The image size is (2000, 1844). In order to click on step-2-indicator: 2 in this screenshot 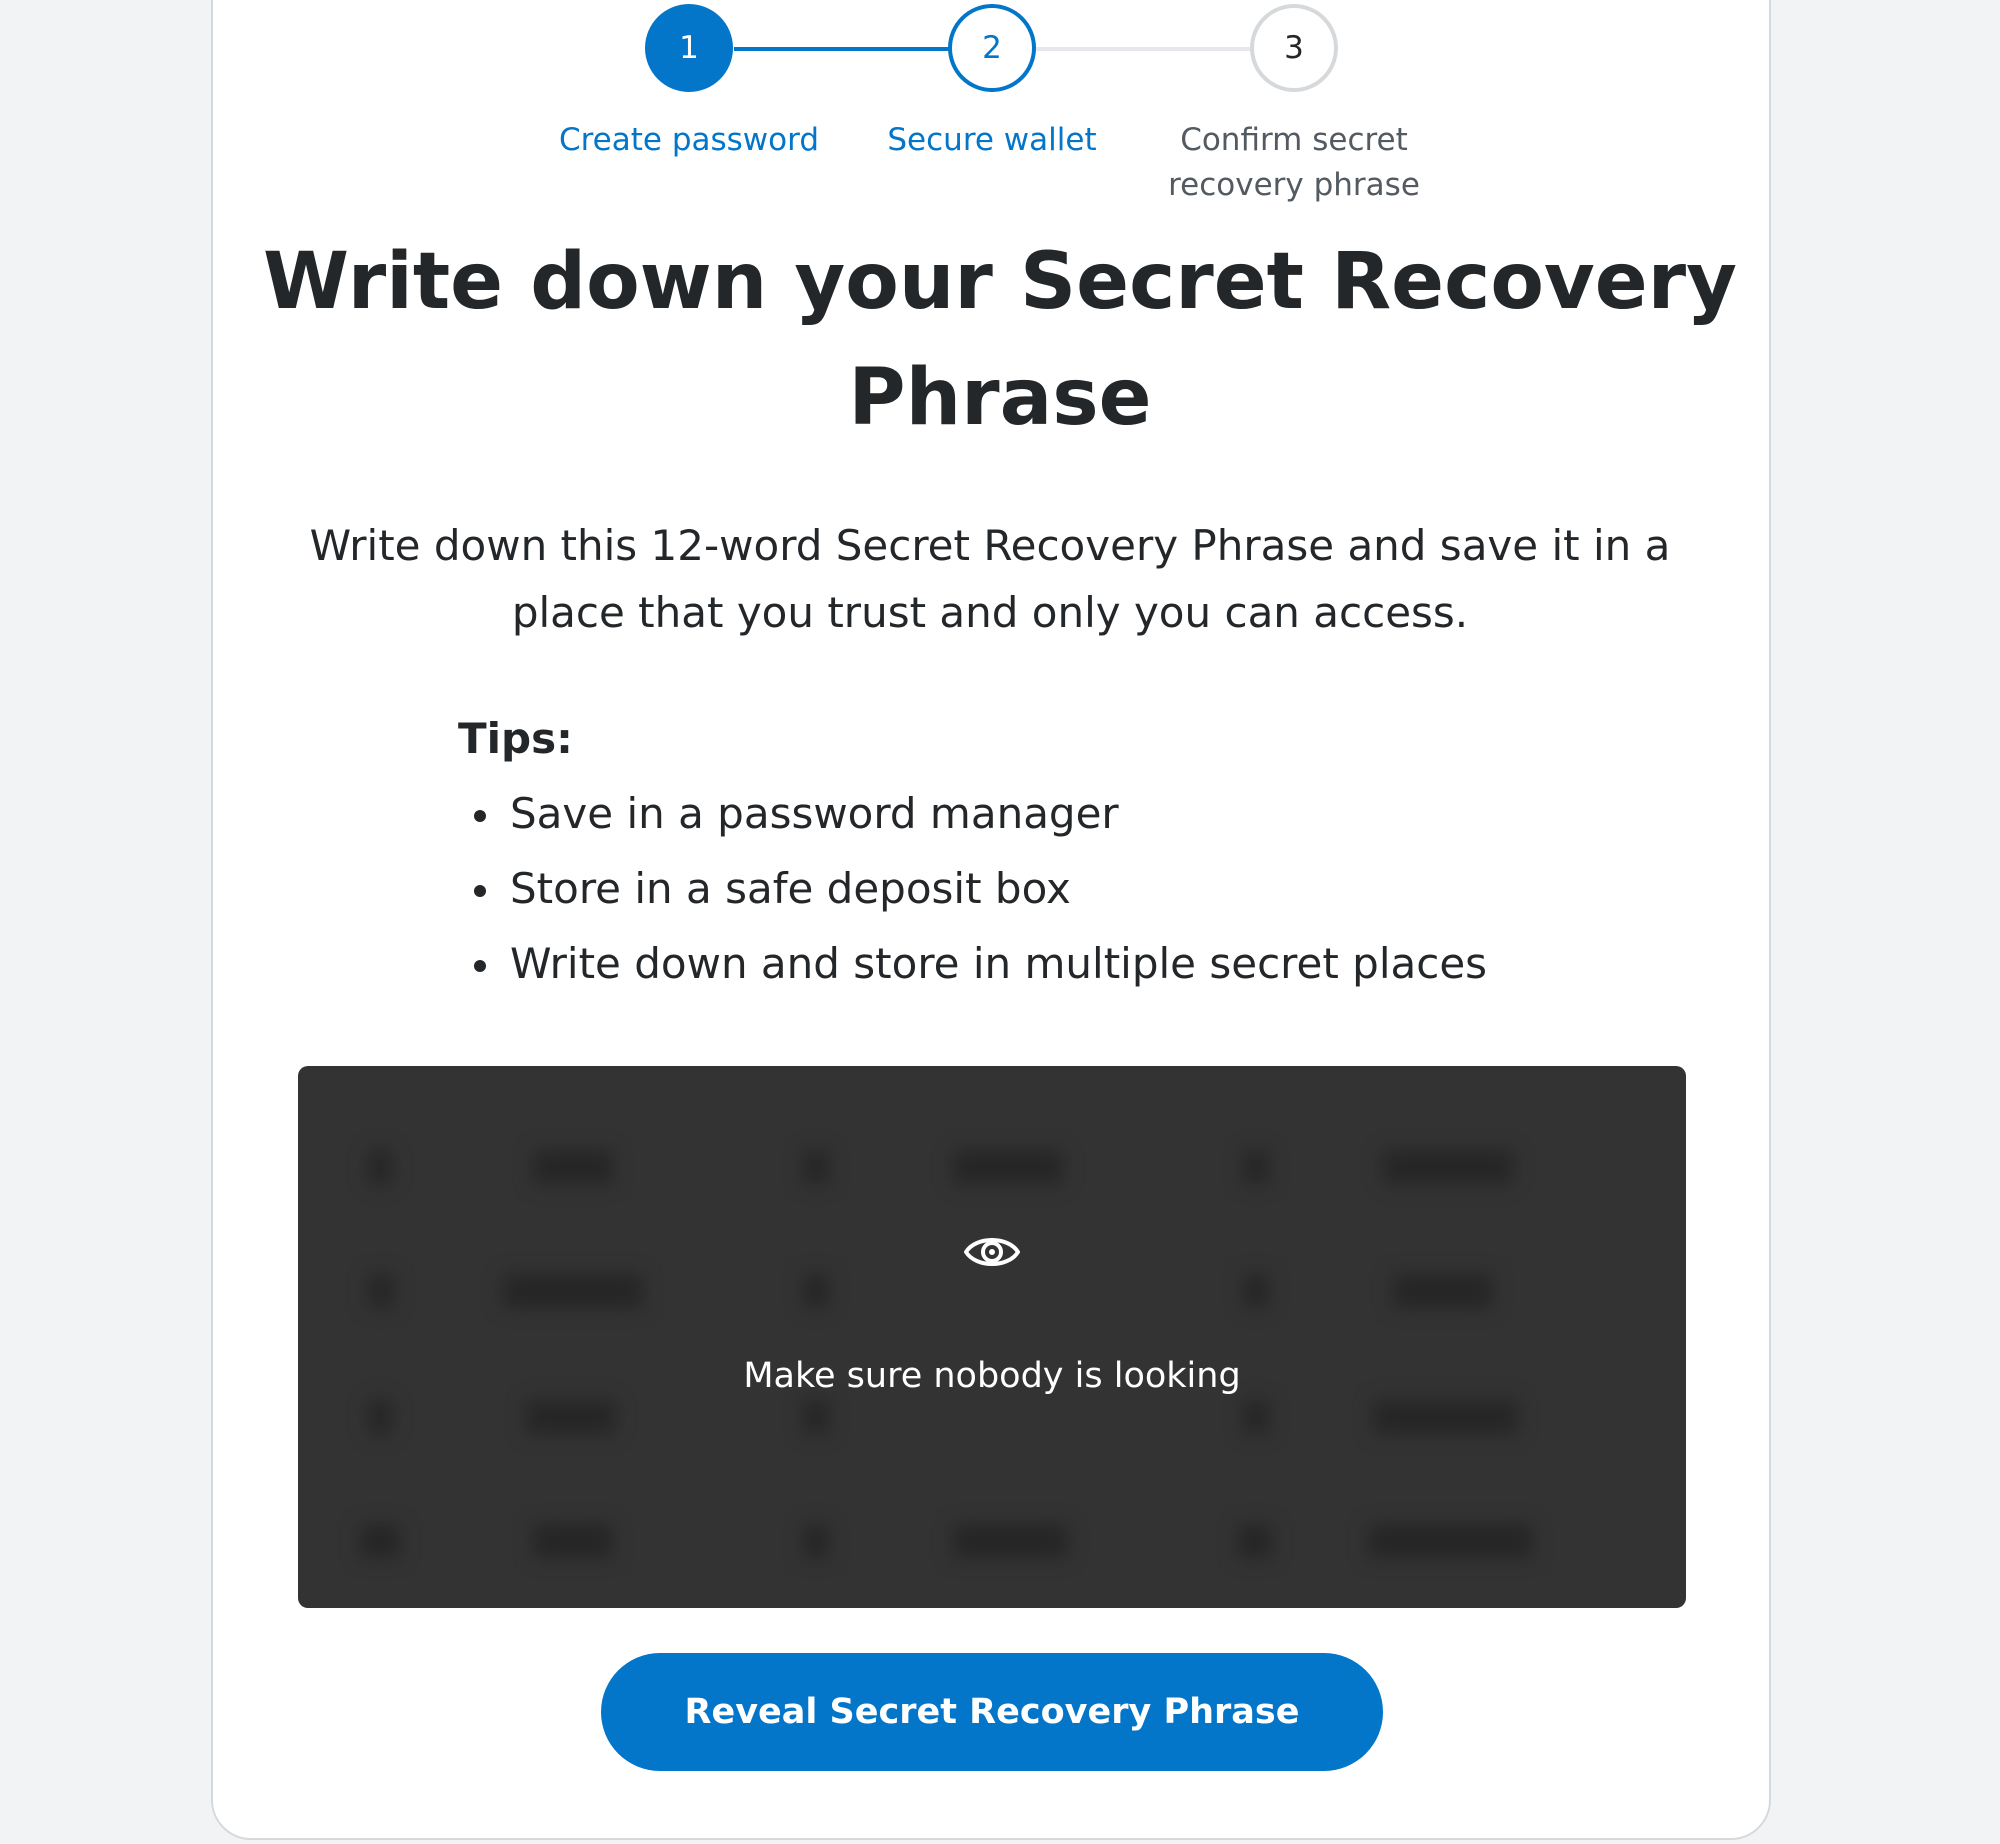, I will do `click(992, 48)`.